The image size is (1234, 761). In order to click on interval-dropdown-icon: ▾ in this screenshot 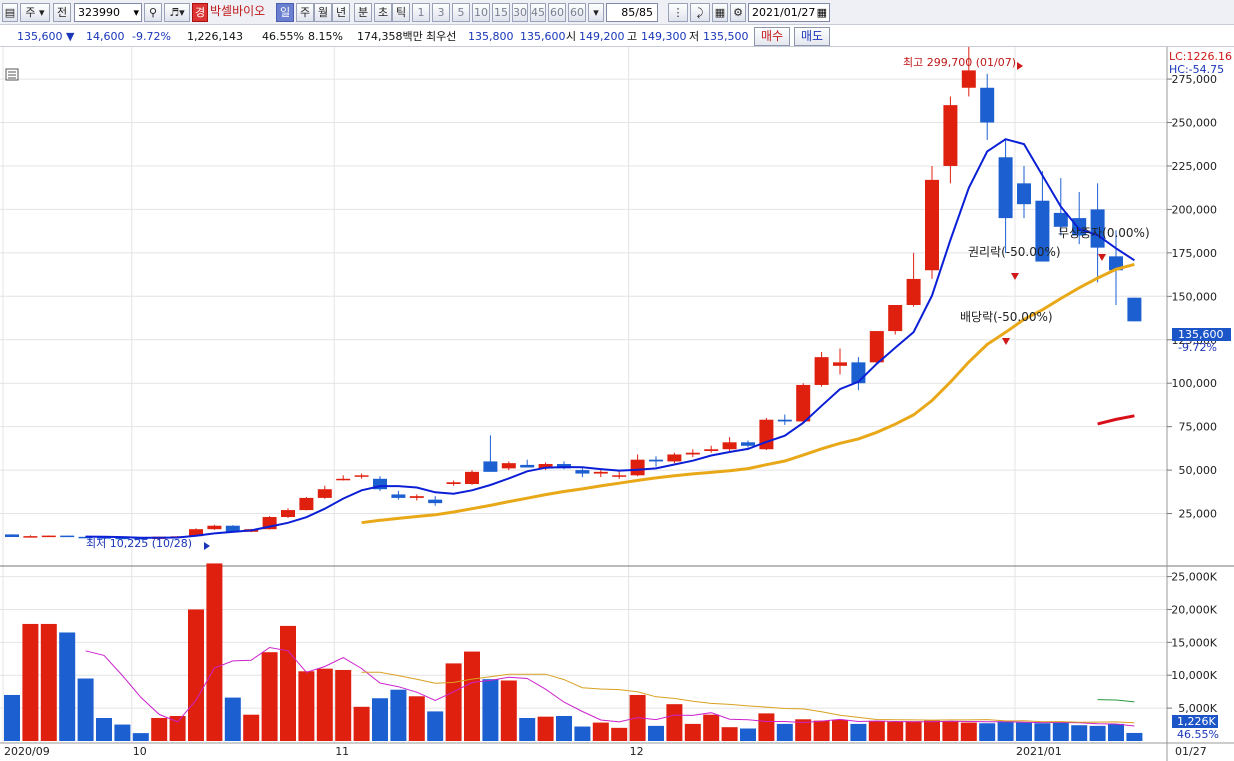, I will do `click(596, 12)`.